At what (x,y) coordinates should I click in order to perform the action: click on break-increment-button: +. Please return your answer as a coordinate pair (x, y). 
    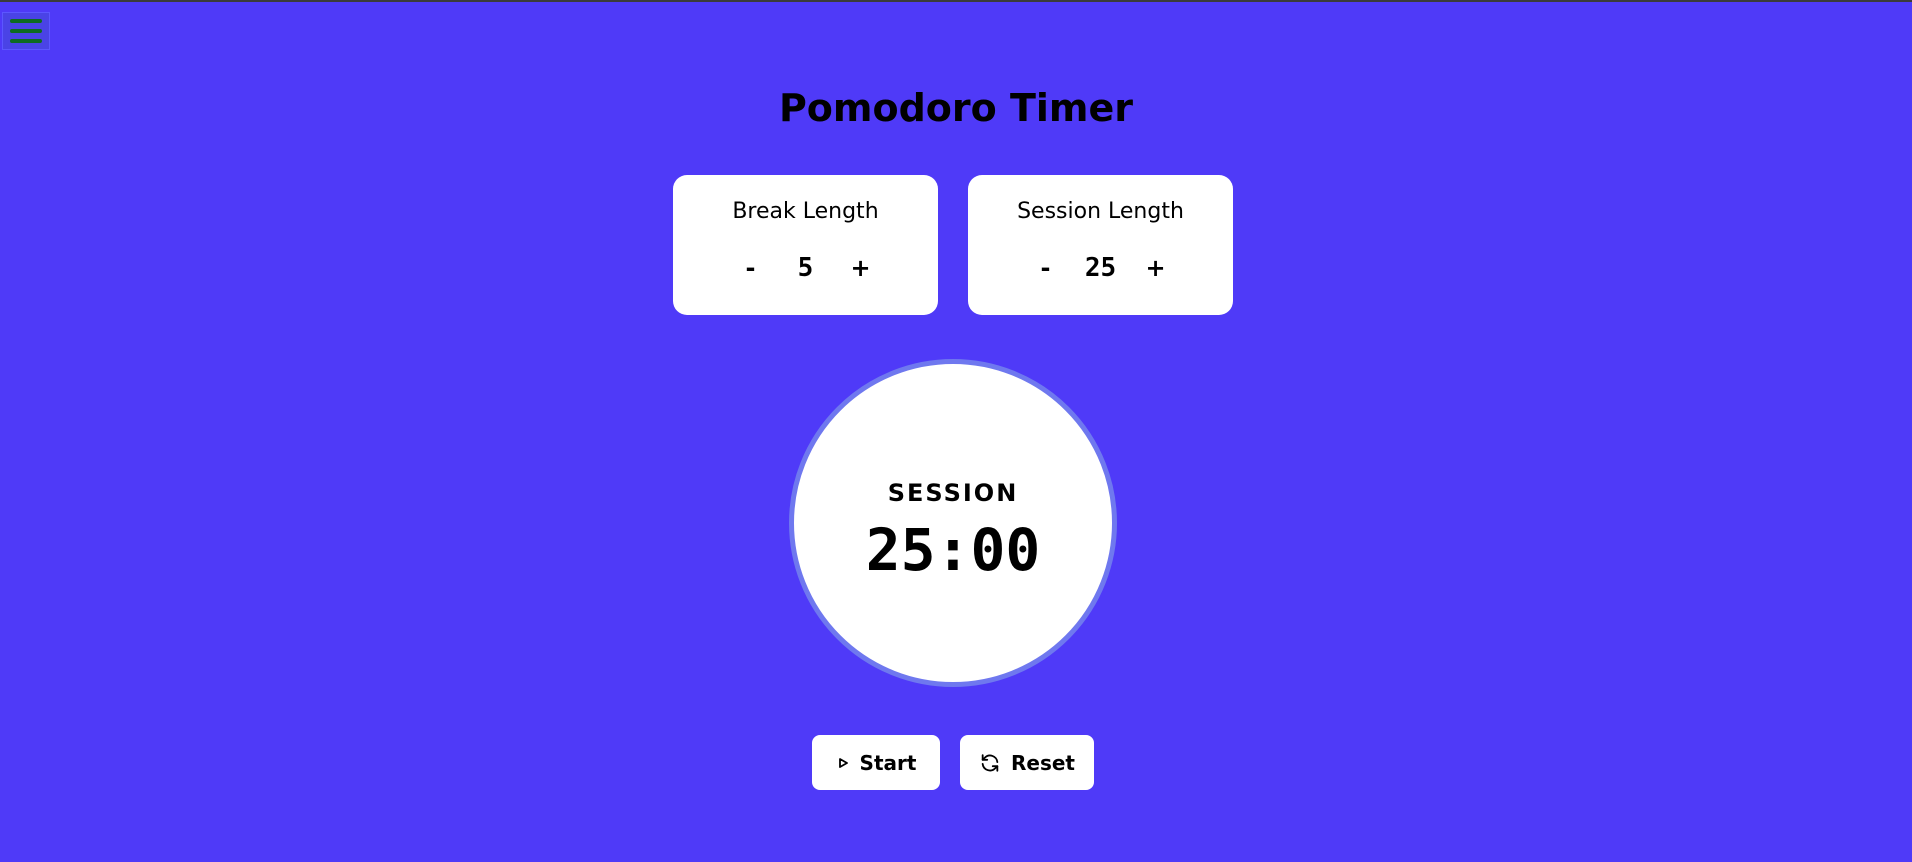
    Looking at the image, I should click on (861, 268).